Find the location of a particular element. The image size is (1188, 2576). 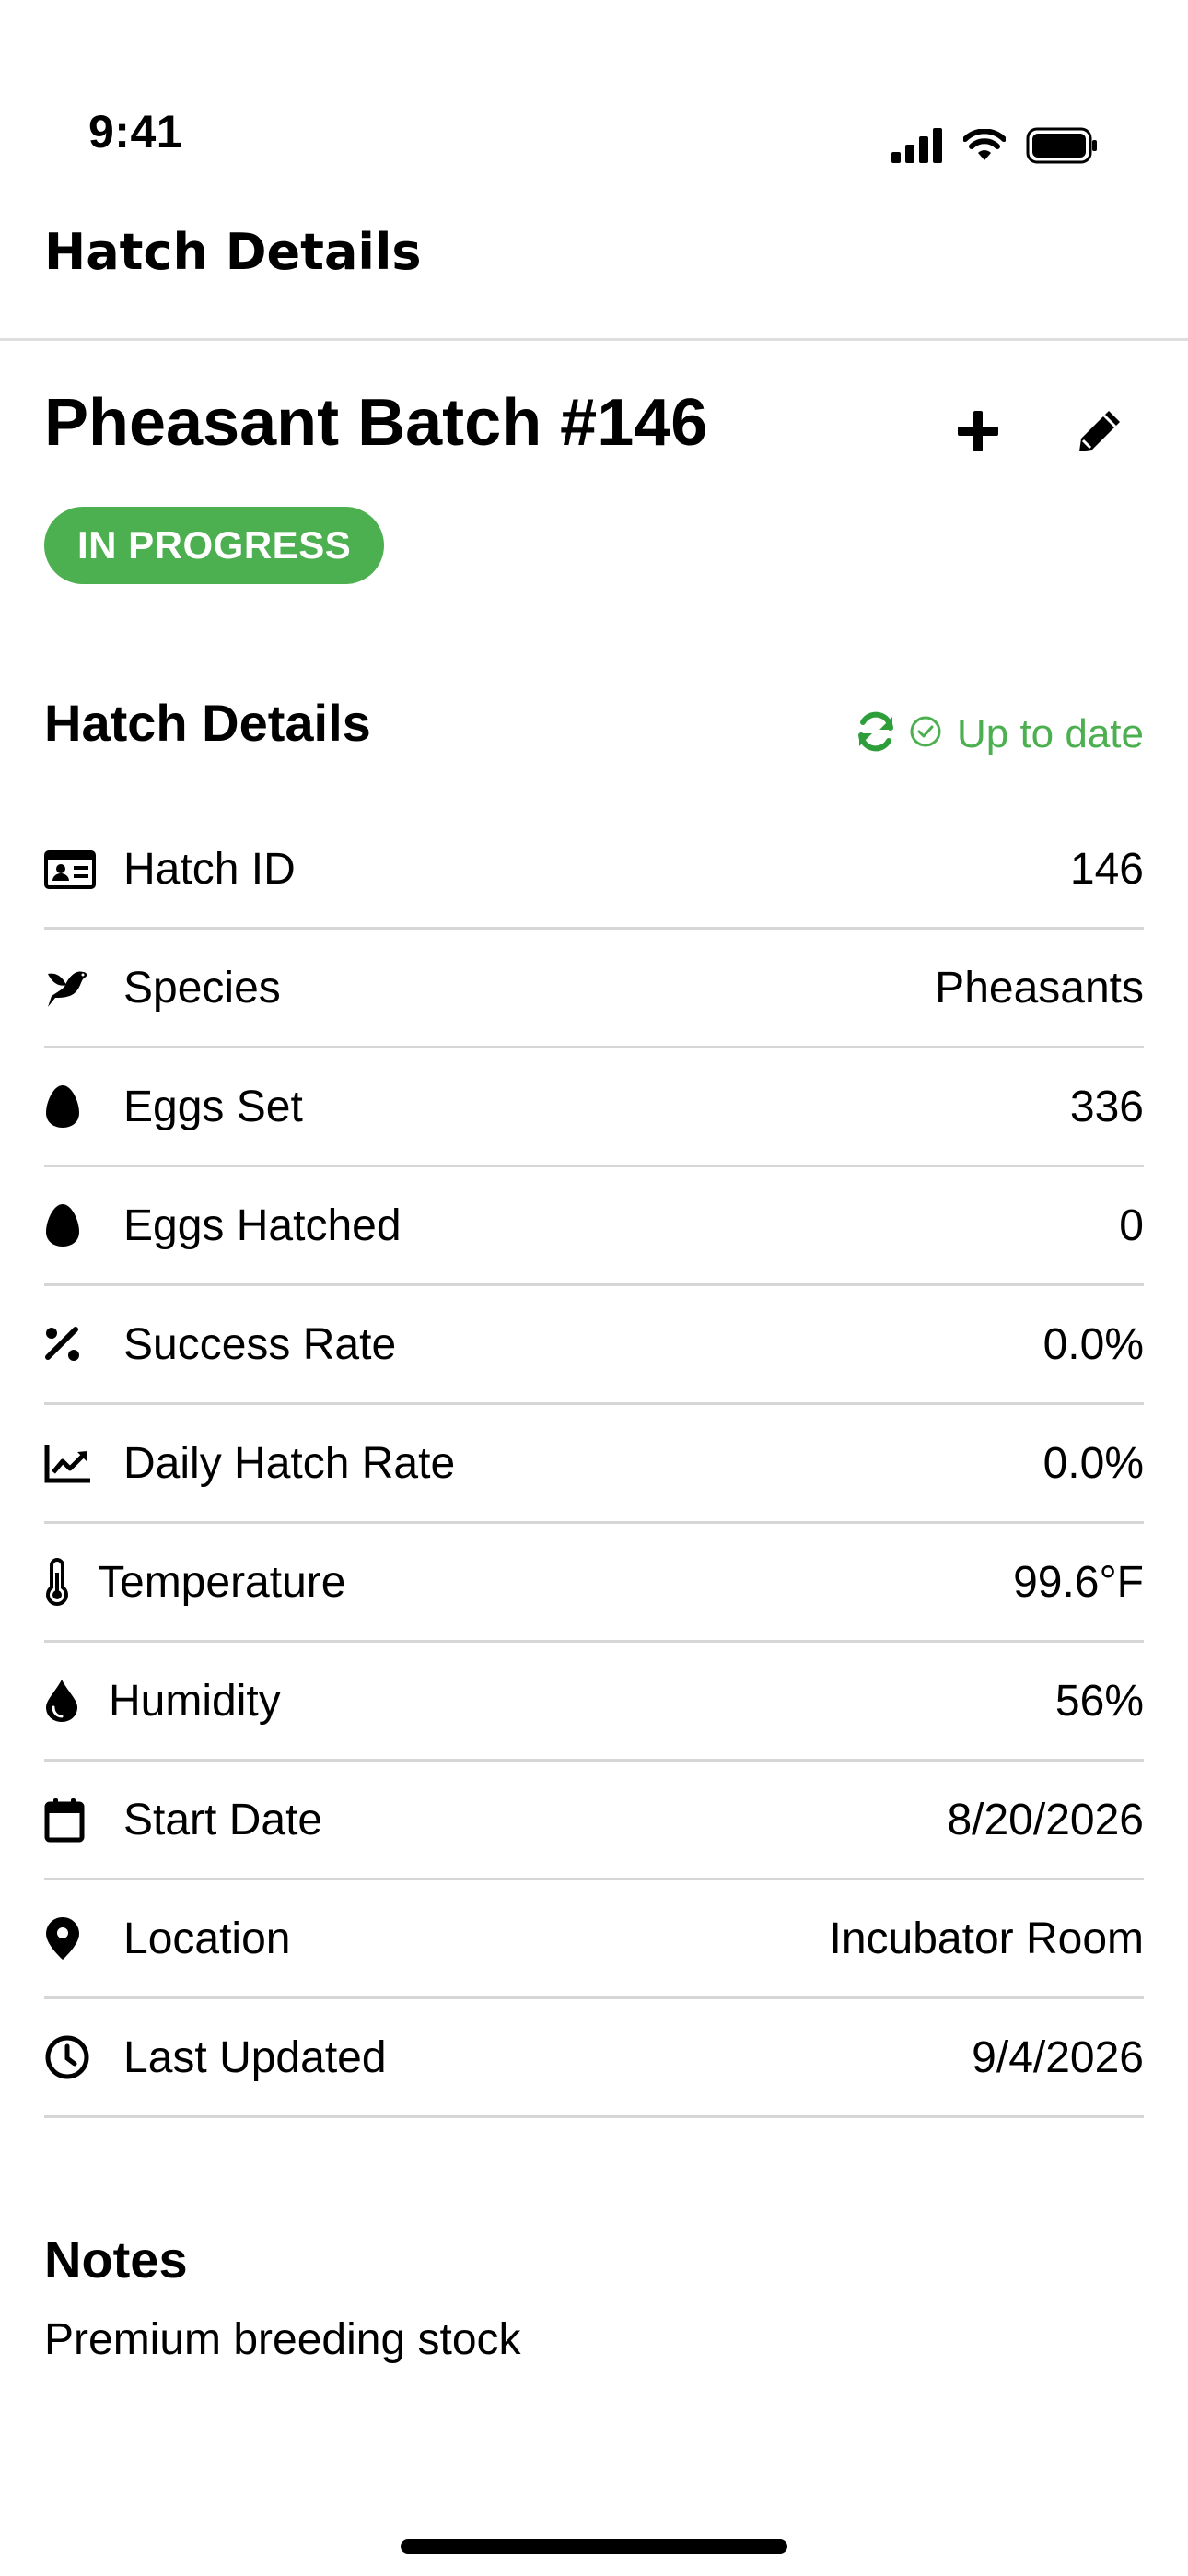

detail-row-temperature: Temperature 99.6°F is located at coordinates (594, 1583).